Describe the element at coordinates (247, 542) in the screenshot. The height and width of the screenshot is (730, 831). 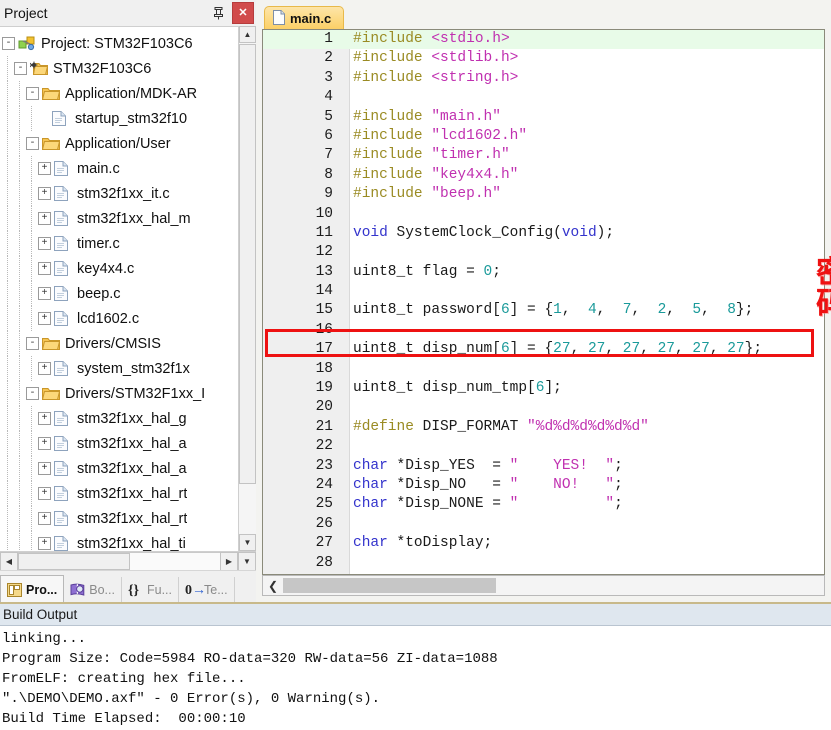
I see `scroll-down-icon: ▼` at that location.